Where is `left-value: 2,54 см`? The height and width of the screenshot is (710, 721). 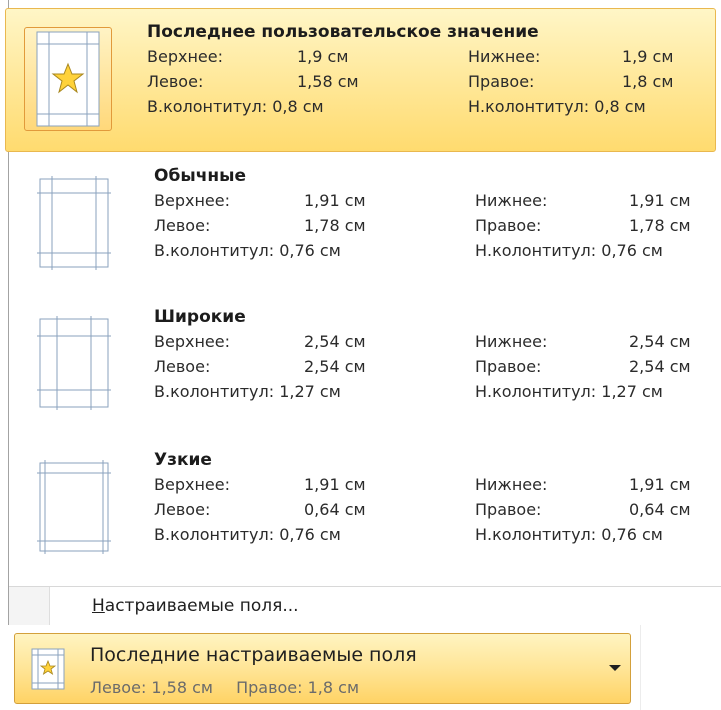
left-value: 2,54 см is located at coordinates (335, 366).